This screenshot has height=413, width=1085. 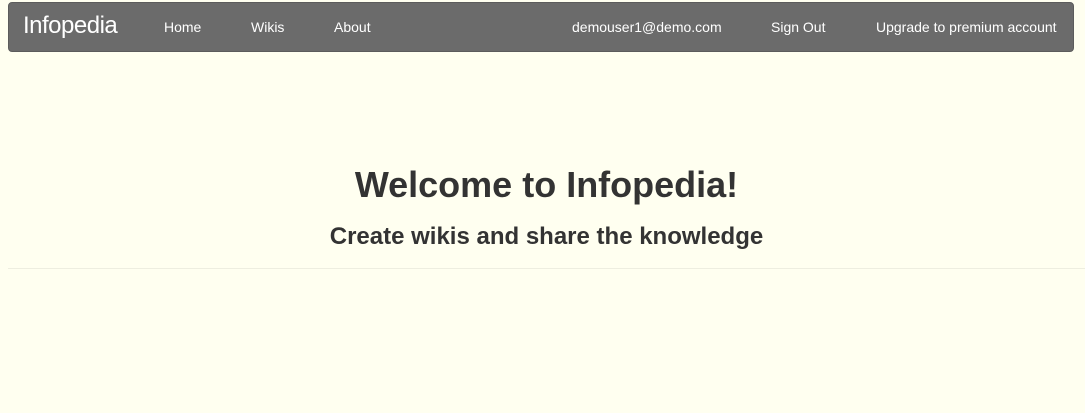 What do you see at coordinates (546, 184) in the screenshot?
I see `page-title: Welcome to Infopedia!` at bounding box center [546, 184].